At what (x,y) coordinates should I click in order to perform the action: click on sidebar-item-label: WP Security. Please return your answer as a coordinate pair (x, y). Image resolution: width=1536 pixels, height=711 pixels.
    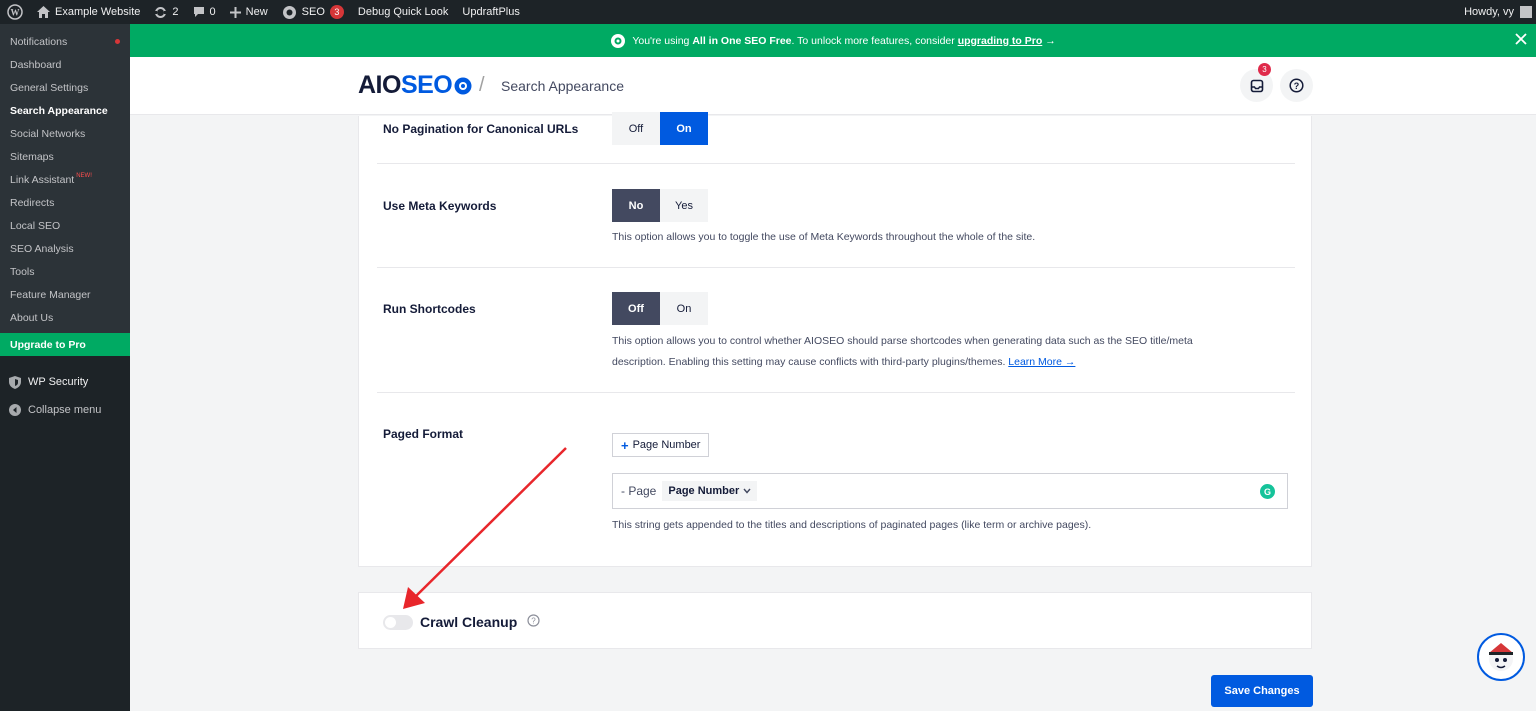
    Looking at the image, I should click on (58, 382).